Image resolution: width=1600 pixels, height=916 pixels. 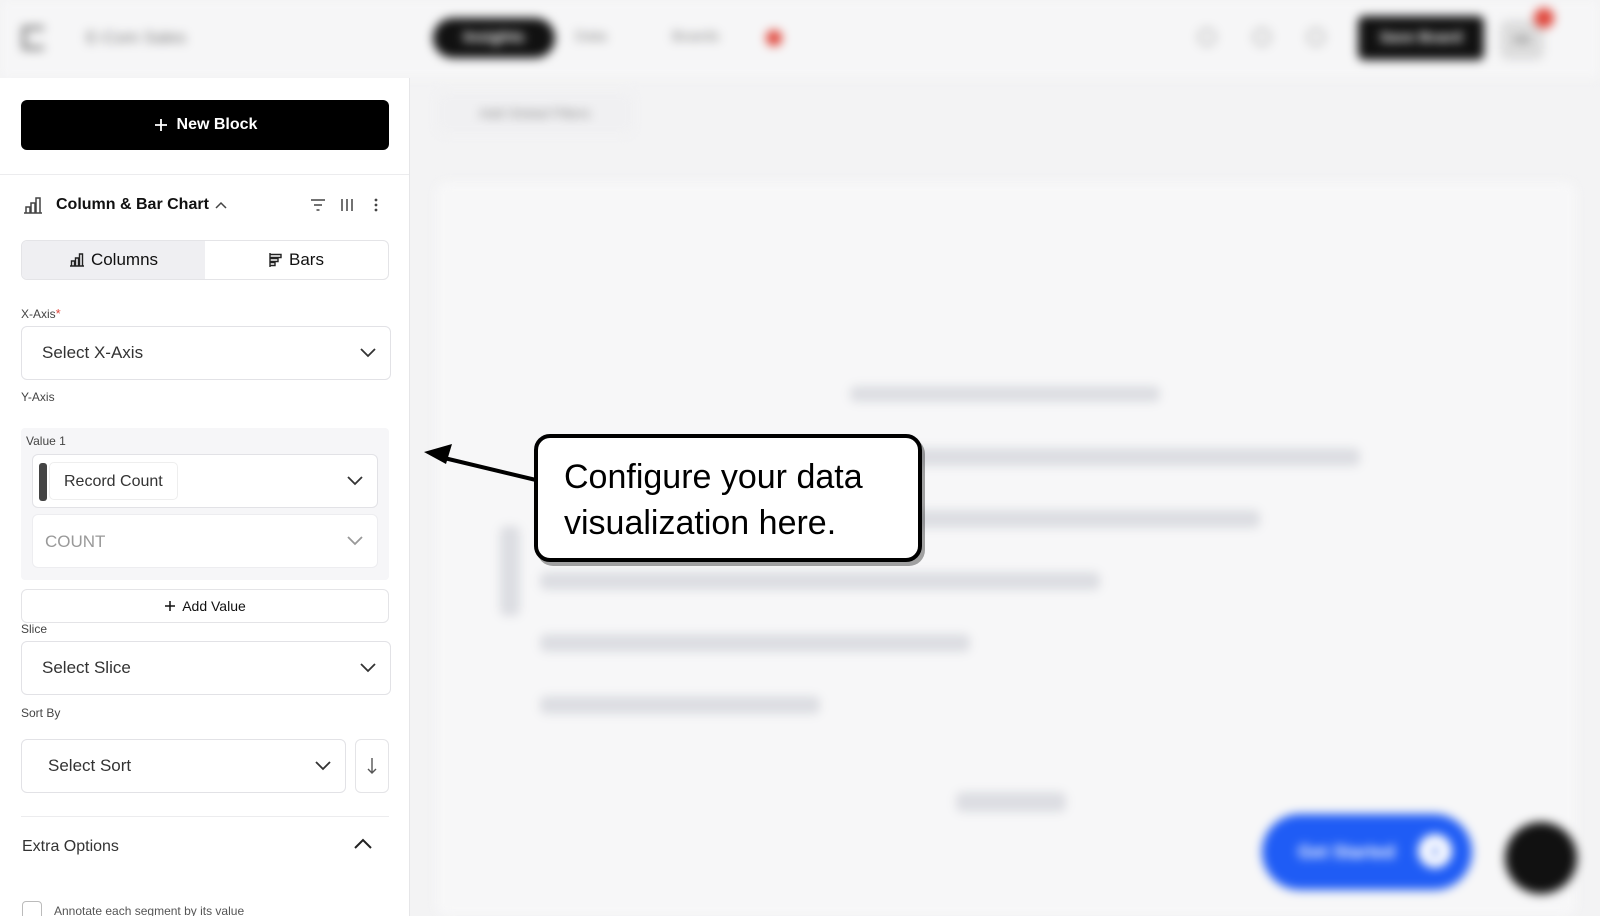 What do you see at coordinates (700, 523) in the screenshot?
I see `callout-text-line2: visualization here.` at bounding box center [700, 523].